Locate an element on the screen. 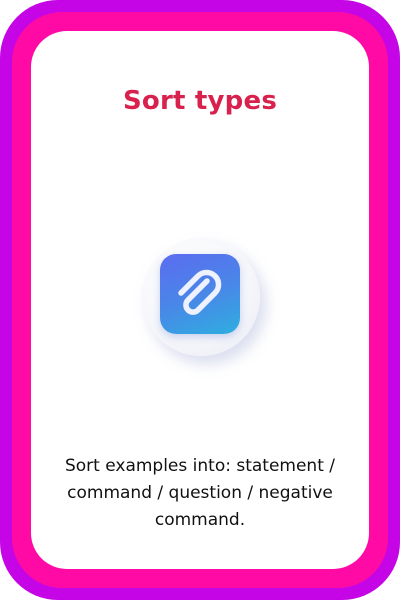 Image resolution: width=400 pixels, height=600 pixels. paperclip-glyph is located at coordinates (200, 292).